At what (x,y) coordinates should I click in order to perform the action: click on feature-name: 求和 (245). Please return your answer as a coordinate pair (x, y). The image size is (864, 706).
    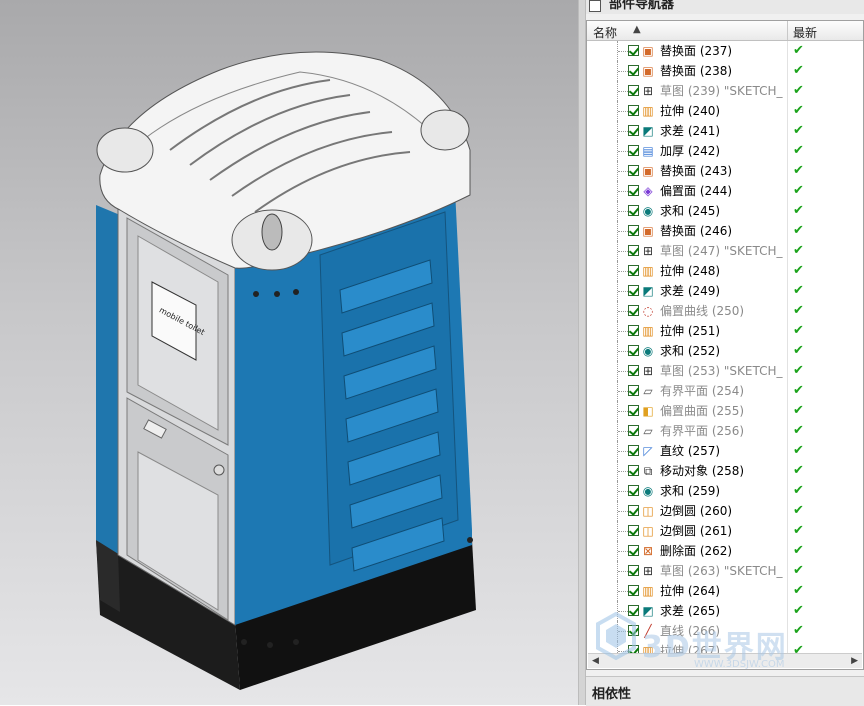
    Looking at the image, I should click on (690, 211).